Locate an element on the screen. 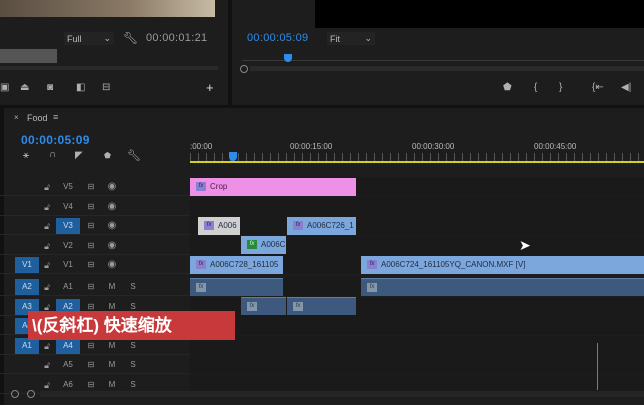  clip-label: A006C724_161105YQ_CANON.MXF [V] is located at coordinates (453, 264).